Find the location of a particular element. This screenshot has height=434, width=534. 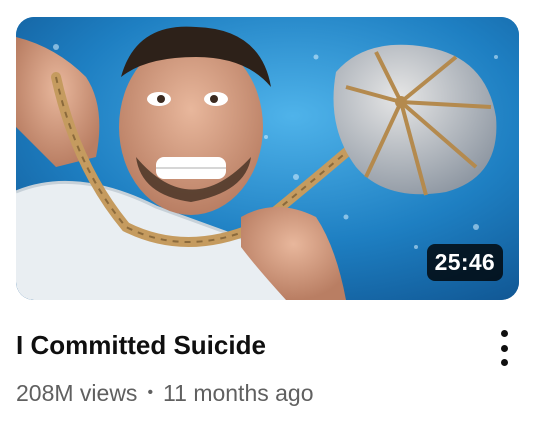

duration-badge: 25:46 is located at coordinates (464, 262).